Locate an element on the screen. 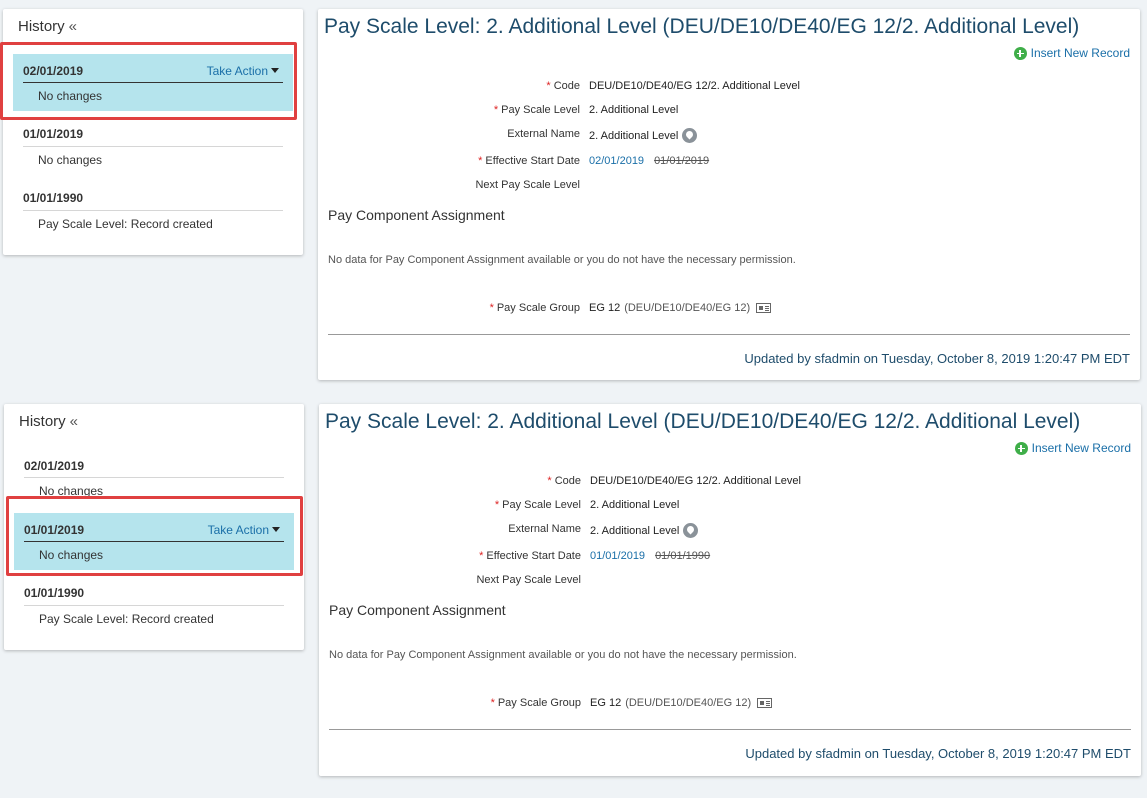  history-entry-date: 01/01/2019 is located at coordinates (53, 134).